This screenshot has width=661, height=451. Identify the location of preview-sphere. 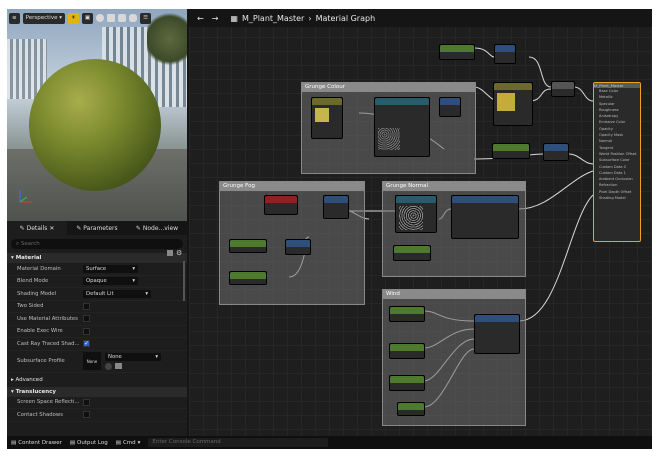
(95, 125).